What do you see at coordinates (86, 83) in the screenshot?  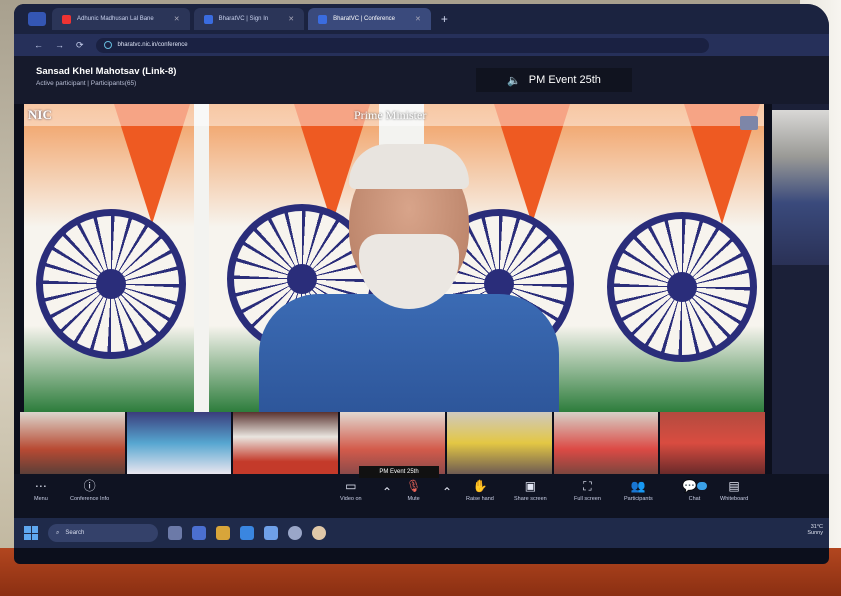 I see `meeting-subtitle: Active participant | Participants(65)` at bounding box center [86, 83].